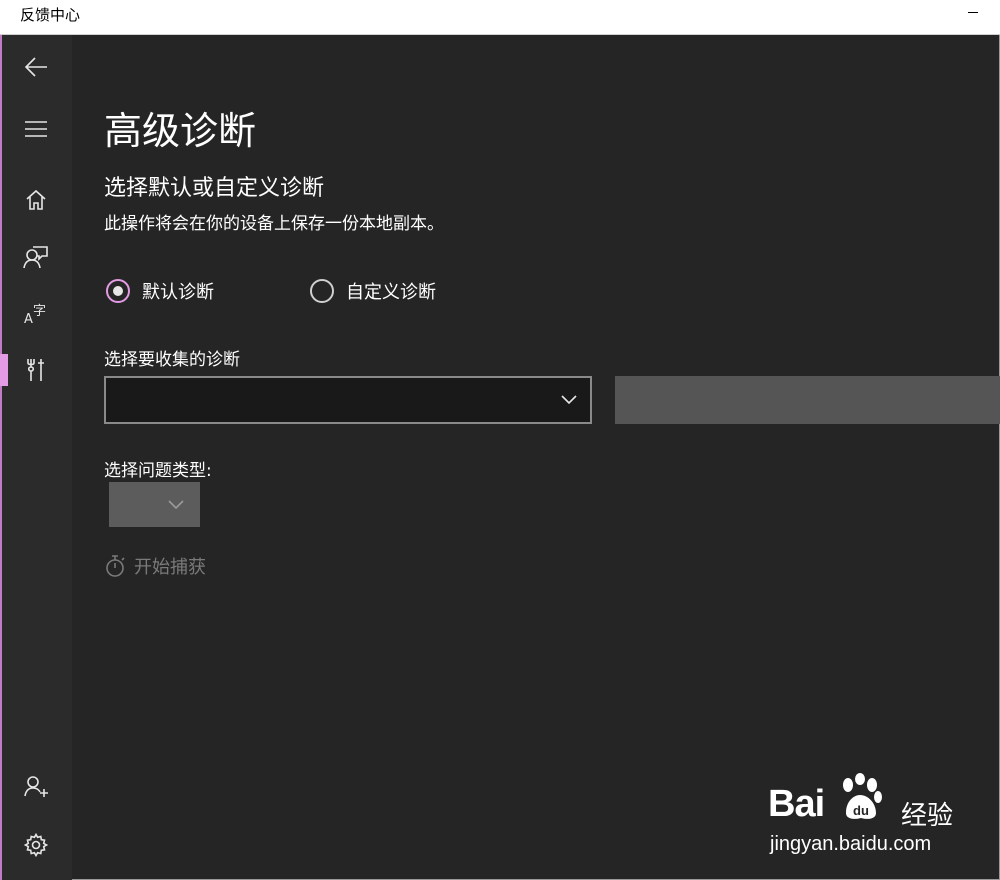  What do you see at coordinates (172, 360) in the screenshot?
I see `collect-diagnostics-label: 选择要收集的诊断` at bounding box center [172, 360].